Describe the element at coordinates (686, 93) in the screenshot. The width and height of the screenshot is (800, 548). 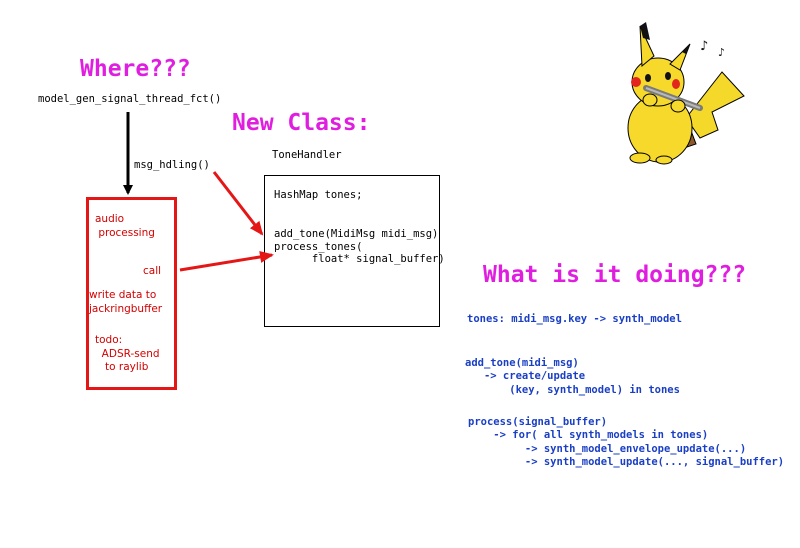
I see `pikachu-illustration: ♪ ♪` at that location.